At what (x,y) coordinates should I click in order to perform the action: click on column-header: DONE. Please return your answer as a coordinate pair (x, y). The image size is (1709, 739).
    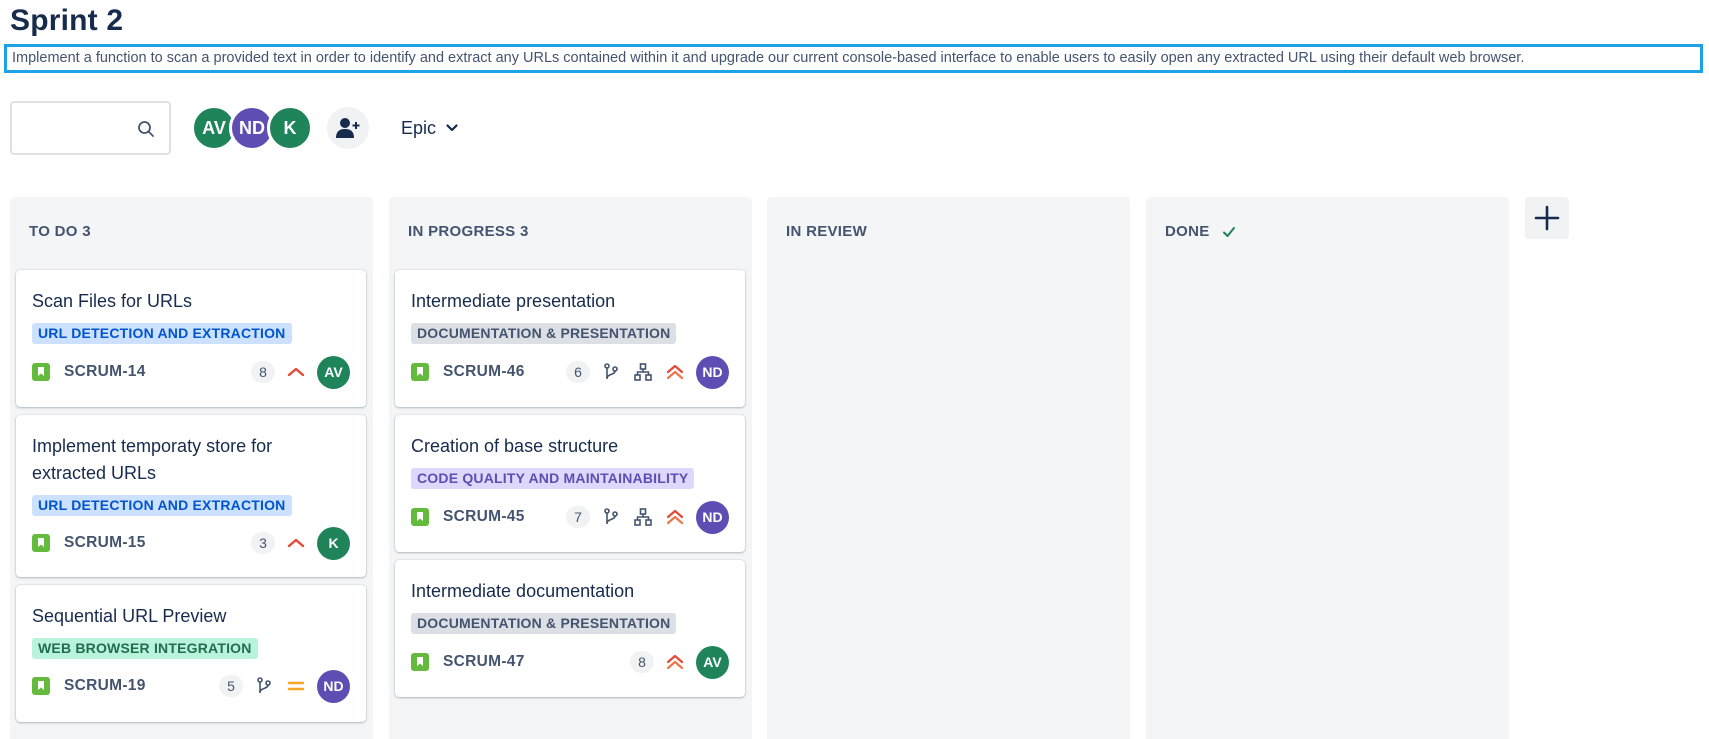
    Looking at the image, I should click on (1200, 231).